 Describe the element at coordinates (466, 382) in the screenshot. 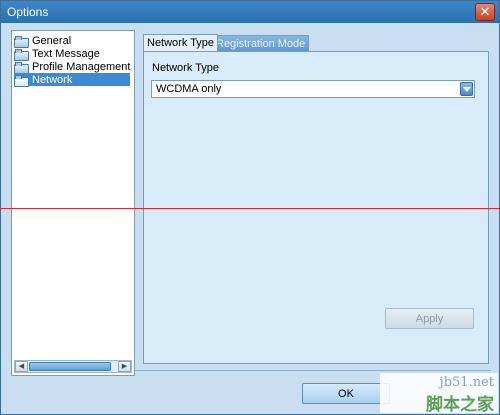

I see `watermark-url: jb51.net` at that location.